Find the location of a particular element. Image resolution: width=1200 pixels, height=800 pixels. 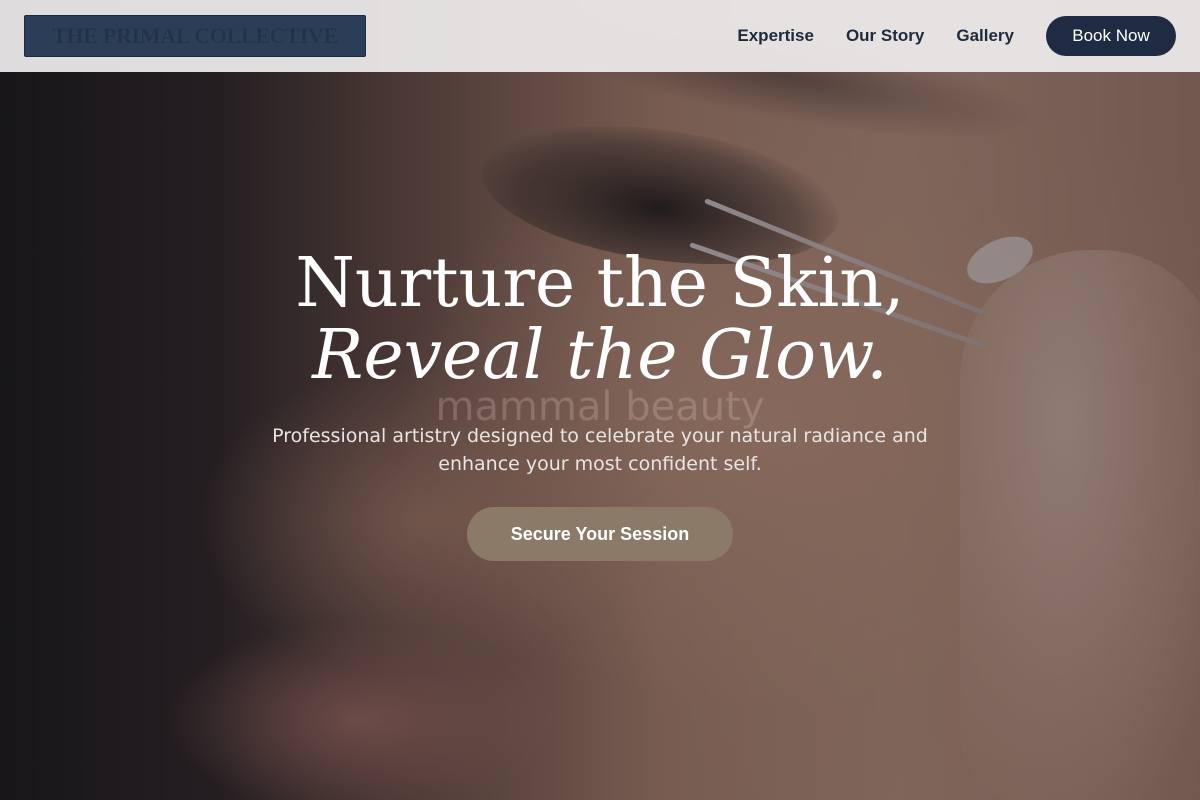

nav-link-expertise: Expertise is located at coordinates (775, 36).